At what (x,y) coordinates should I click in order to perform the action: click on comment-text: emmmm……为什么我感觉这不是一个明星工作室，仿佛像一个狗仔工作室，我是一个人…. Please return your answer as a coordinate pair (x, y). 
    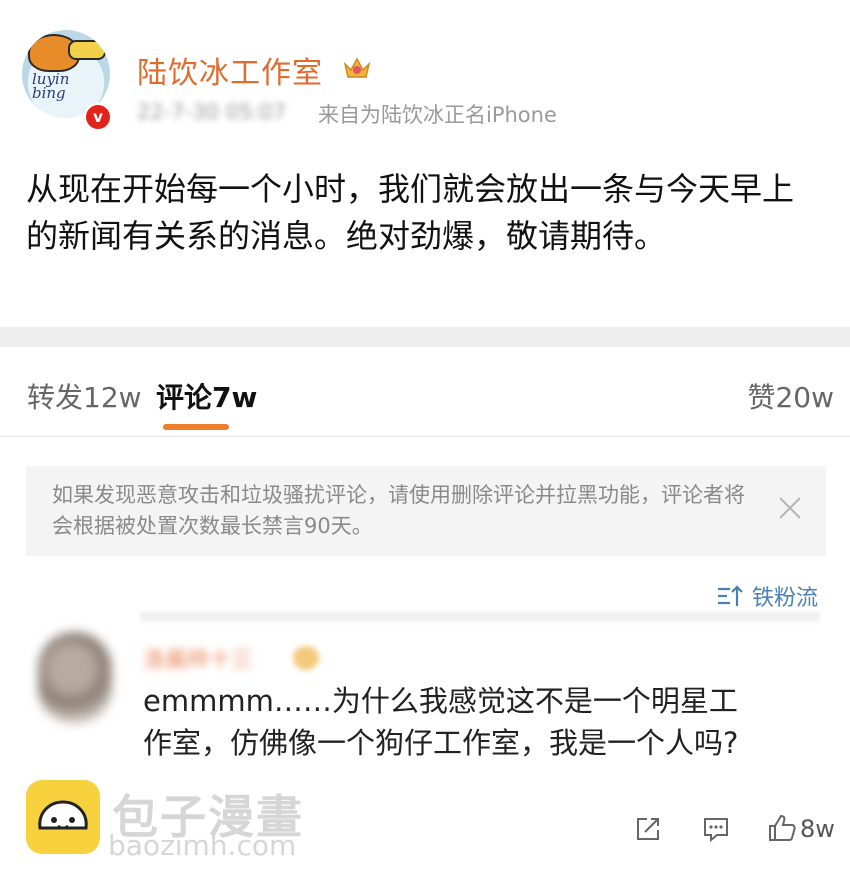
    Looking at the image, I should click on (441, 722).